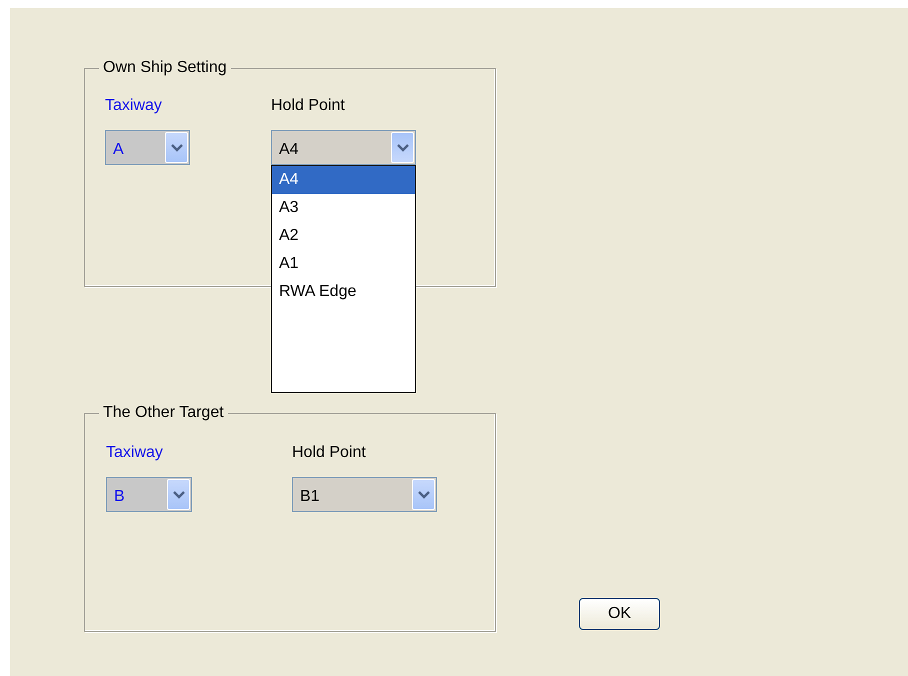 The height and width of the screenshot is (676, 908). I want to click on dropdown-option: A2, so click(343, 236).